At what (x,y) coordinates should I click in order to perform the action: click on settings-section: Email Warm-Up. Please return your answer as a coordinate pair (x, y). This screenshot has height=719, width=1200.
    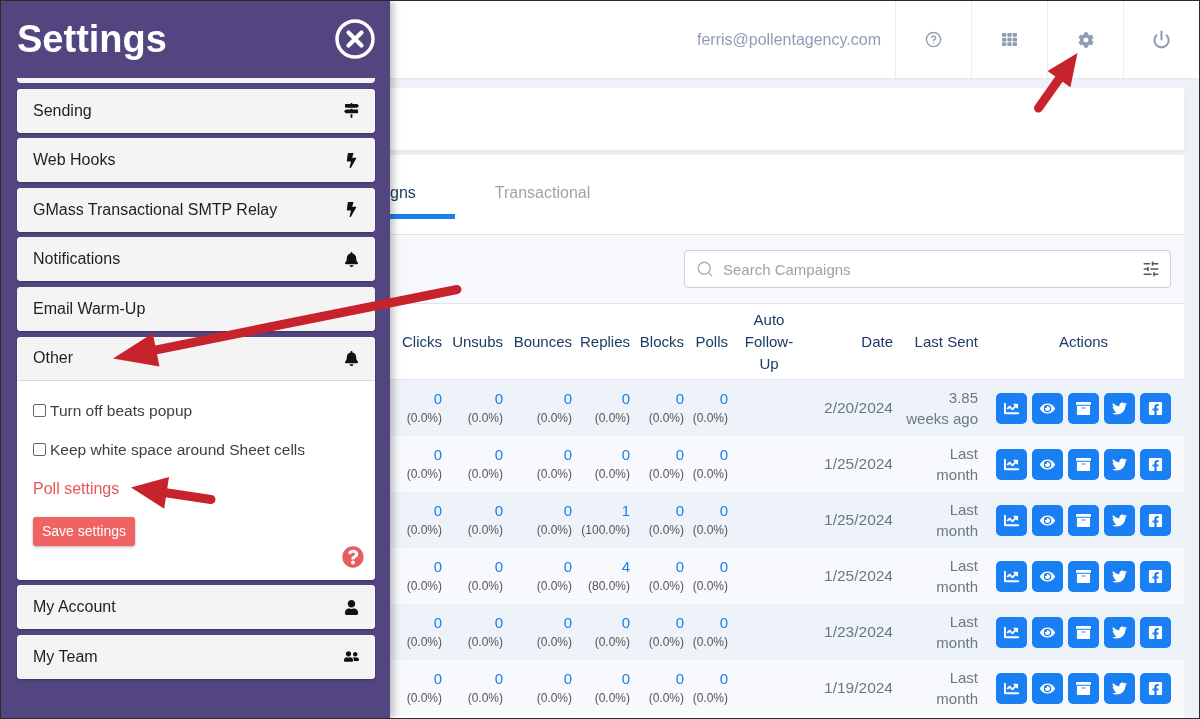
    Looking at the image, I should click on (196, 308).